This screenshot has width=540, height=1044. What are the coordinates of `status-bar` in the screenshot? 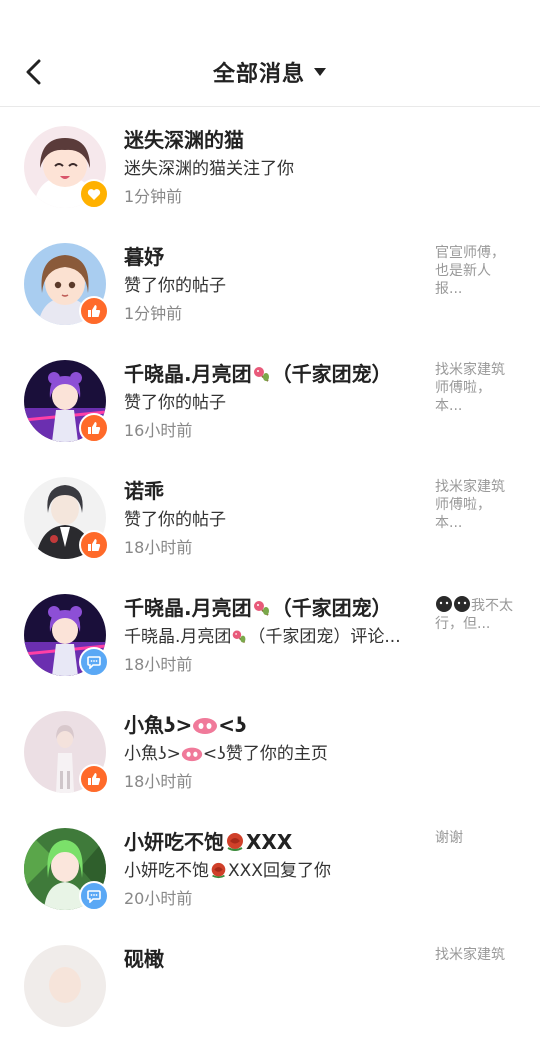 It's located at (270, 18).